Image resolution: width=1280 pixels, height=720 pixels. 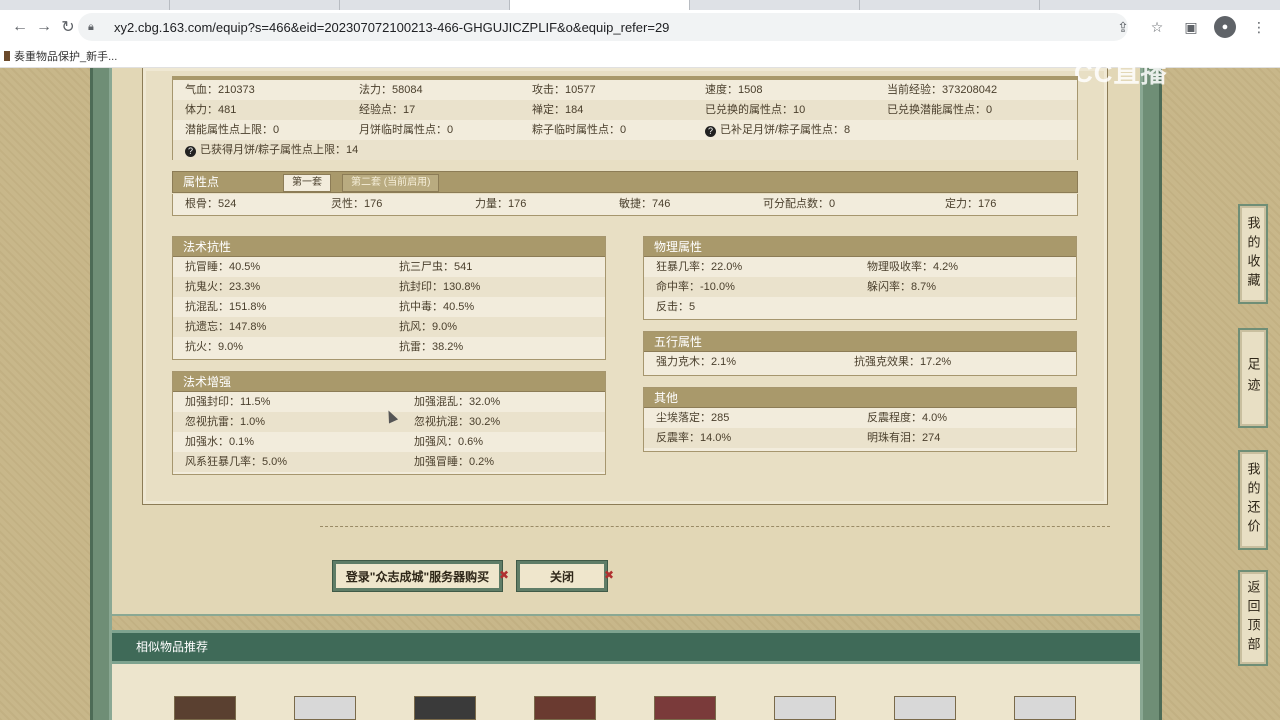 I want to click on attr-points-header: 属性点 第一套 第二套 (当前启用), so click(x=625, y=182).